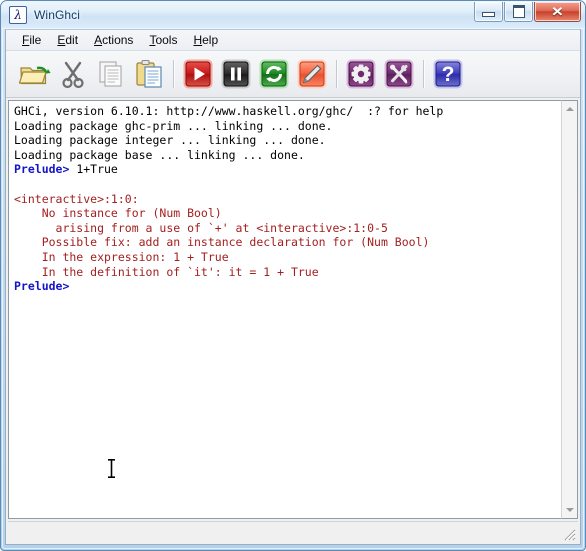  What do you see at coordinates (68, 40) in the screenshot?
I see `menu-item-edit: Edit` at bounding box center [68, 40].